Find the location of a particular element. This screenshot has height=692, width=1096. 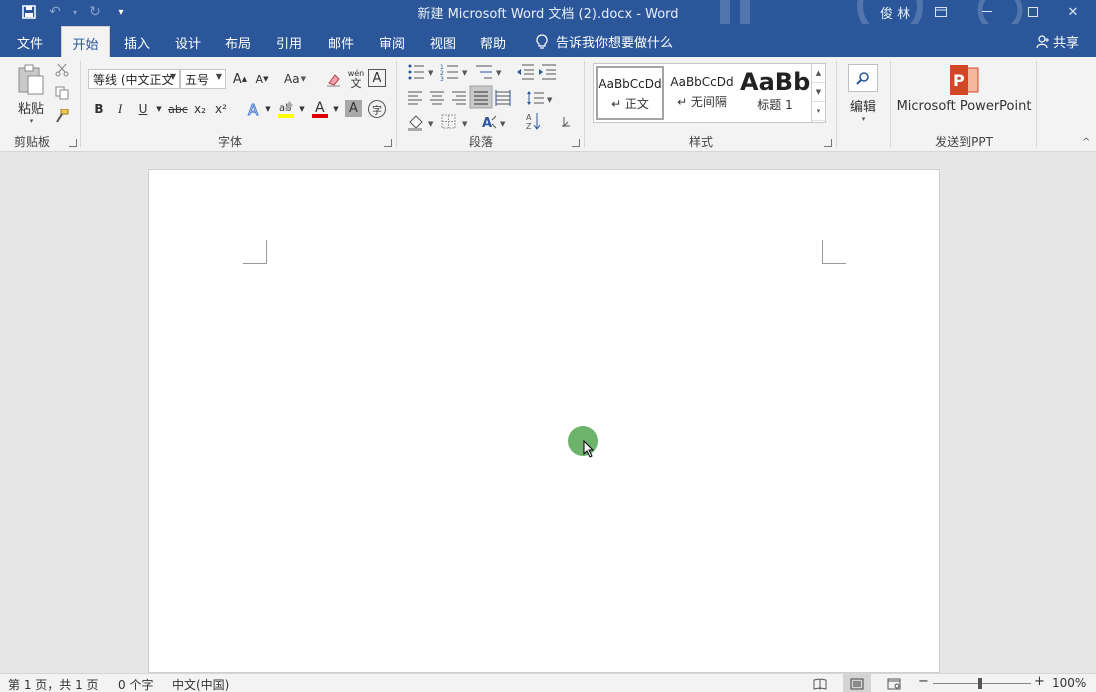

paste-dropdown-icon: ▾ is located at coordinates (32, 121).